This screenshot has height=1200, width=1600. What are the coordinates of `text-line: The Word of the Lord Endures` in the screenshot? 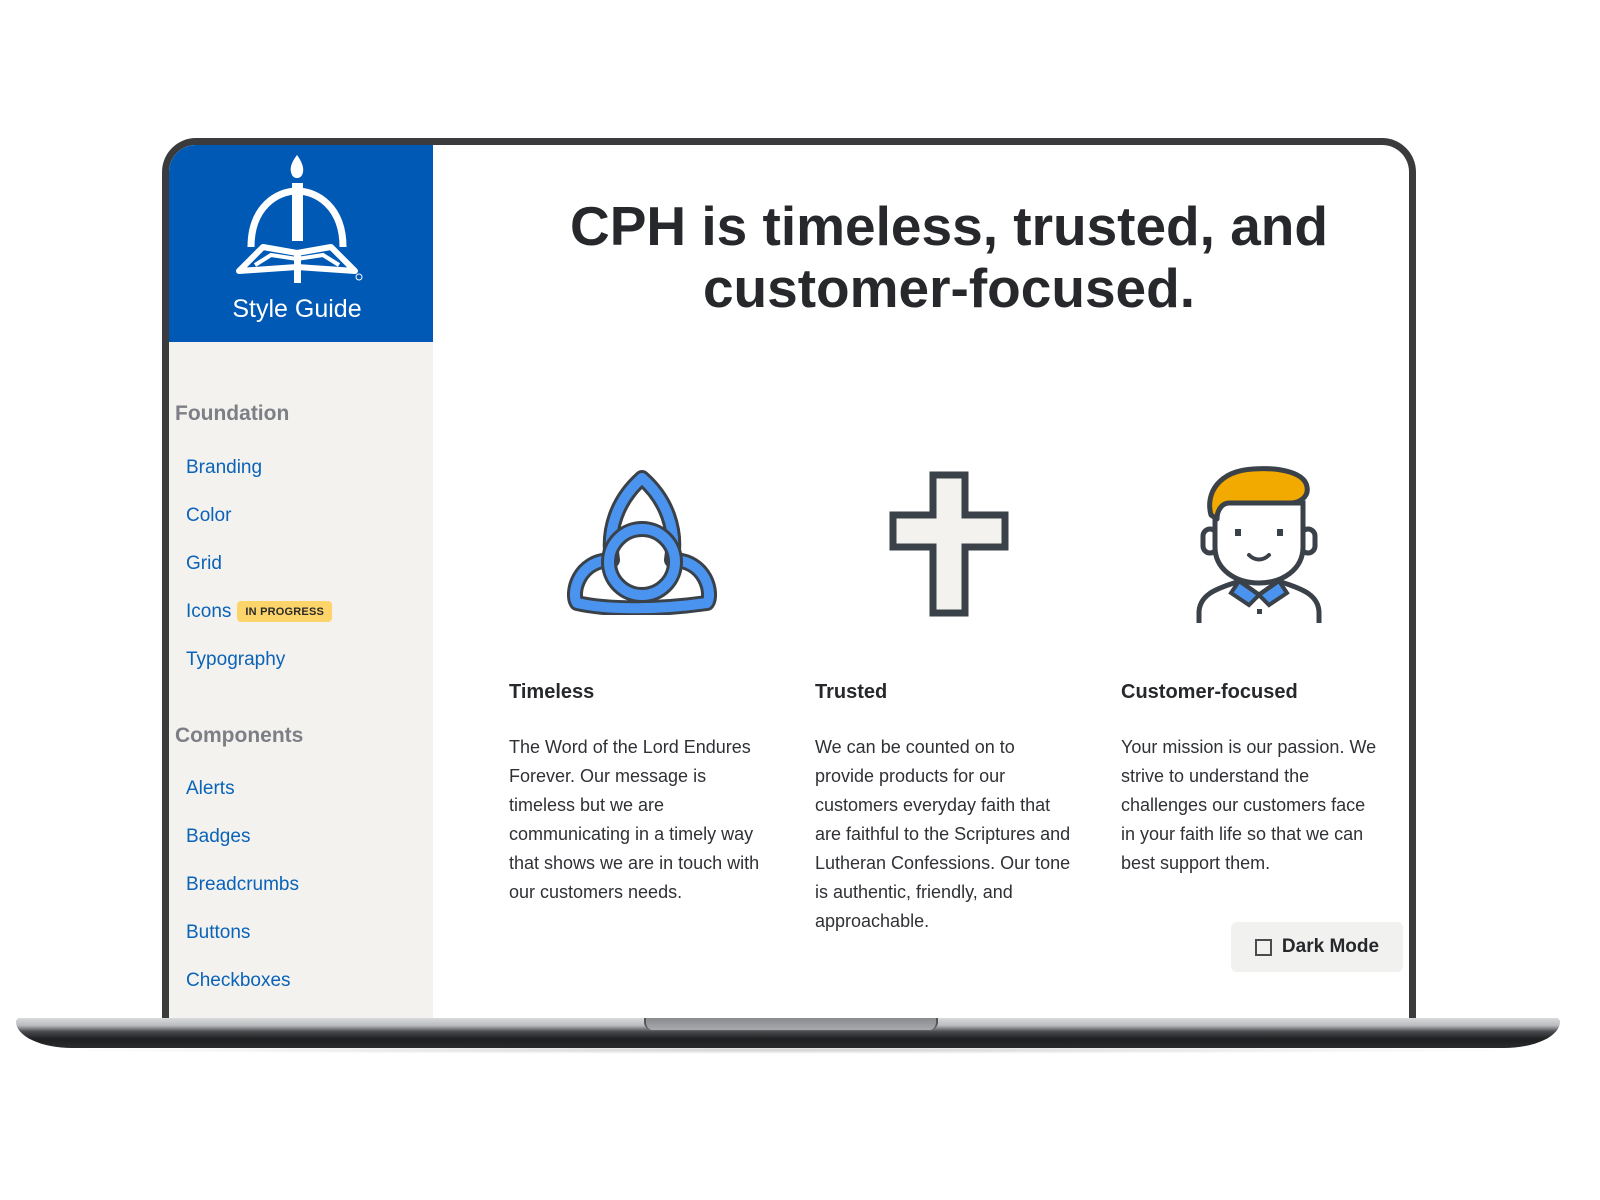 It's located at (630, 747).